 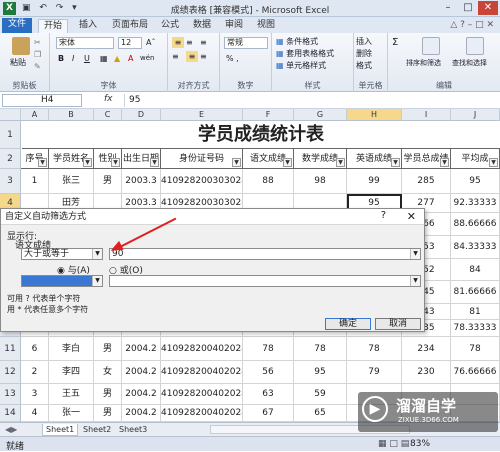 What do you see at coordinates (11, 430) in the screenshot?
I see `sheet-nav-icon: ◀▶` at bounding box center [11, 430].